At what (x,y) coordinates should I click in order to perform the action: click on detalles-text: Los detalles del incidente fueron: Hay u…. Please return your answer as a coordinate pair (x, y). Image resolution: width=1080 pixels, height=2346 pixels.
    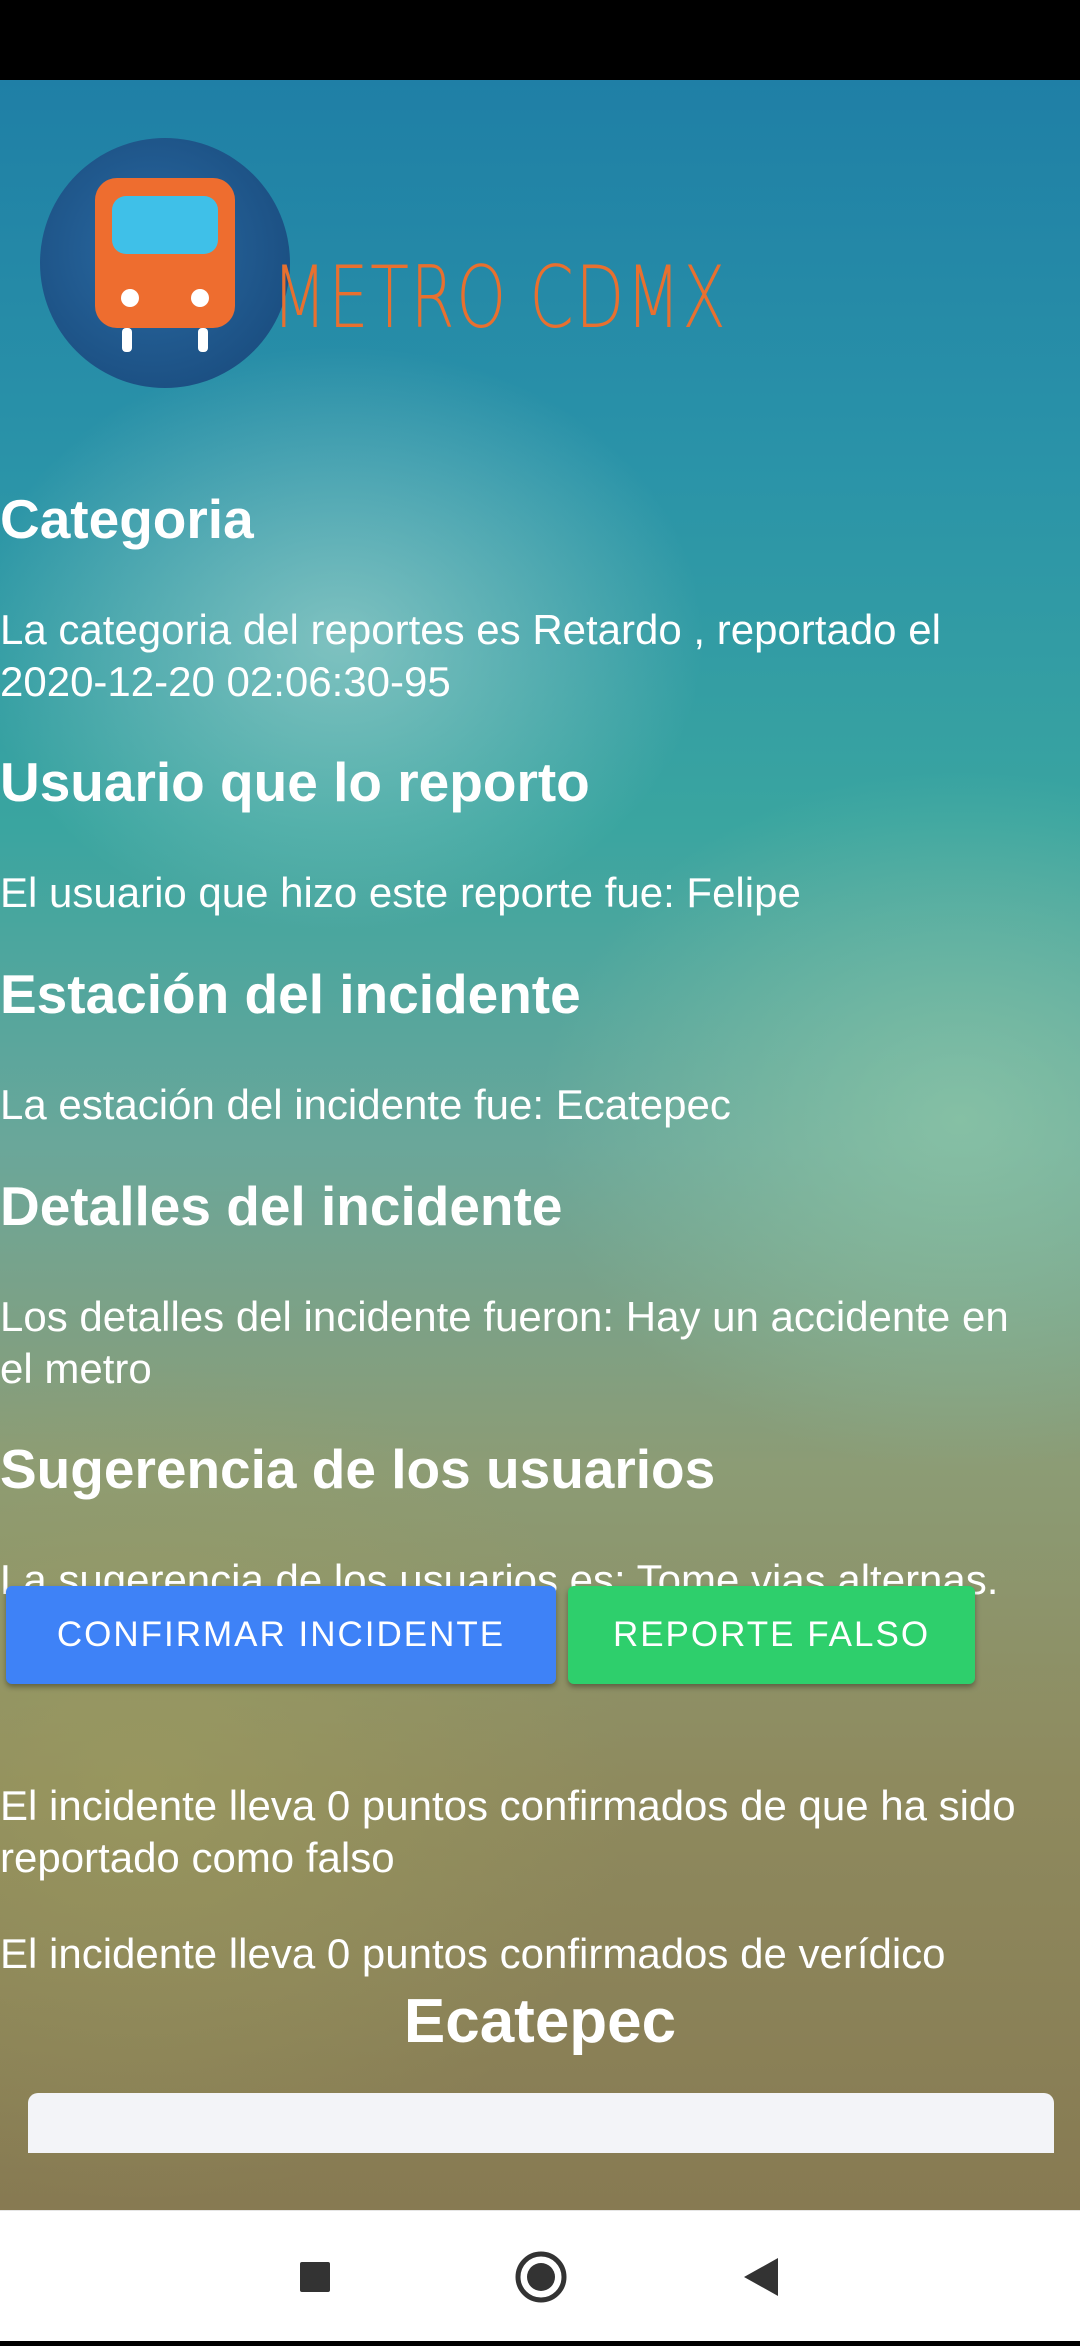
    Looking at the image, I should click on (540, 1343).